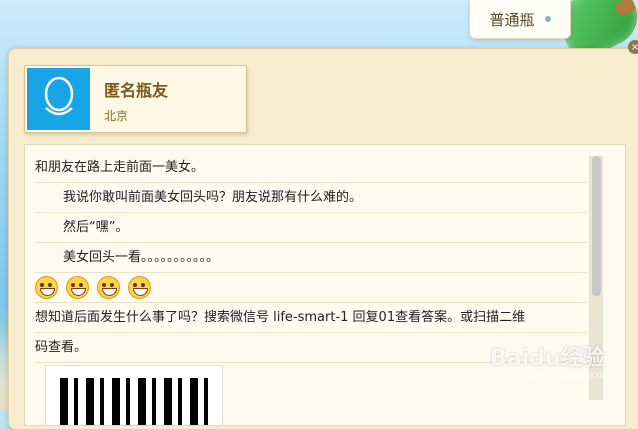 The image size is (638, 430). Describe the element at coordinates (596, 226) in the screenshot. I see `scrollbar-thumb` at that location.